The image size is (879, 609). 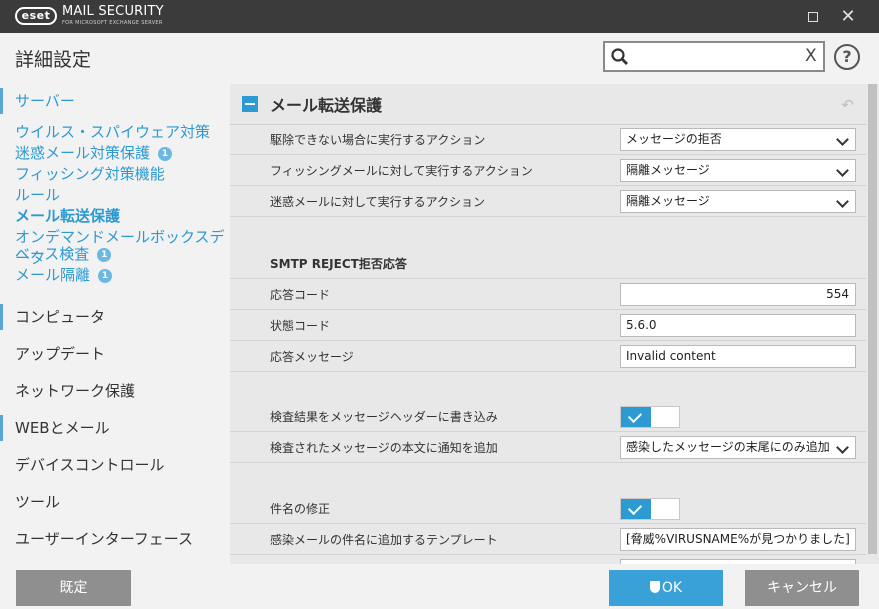 I want to click on section-header: メール転送保護 ↶, so click(x=548, y=104).